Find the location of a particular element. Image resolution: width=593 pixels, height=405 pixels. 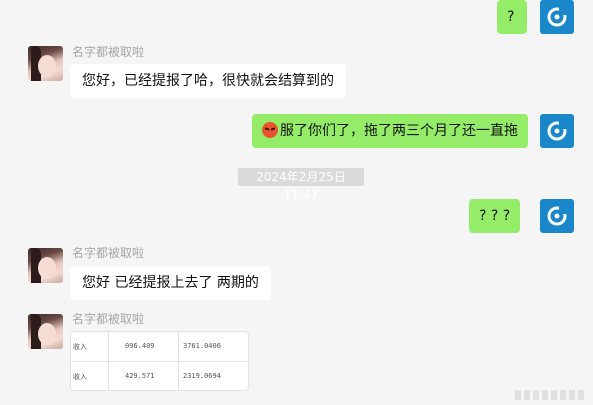

message-text: 服了你们了，拖了两三个月了还一直拖 is located at coordinates (399, 131).